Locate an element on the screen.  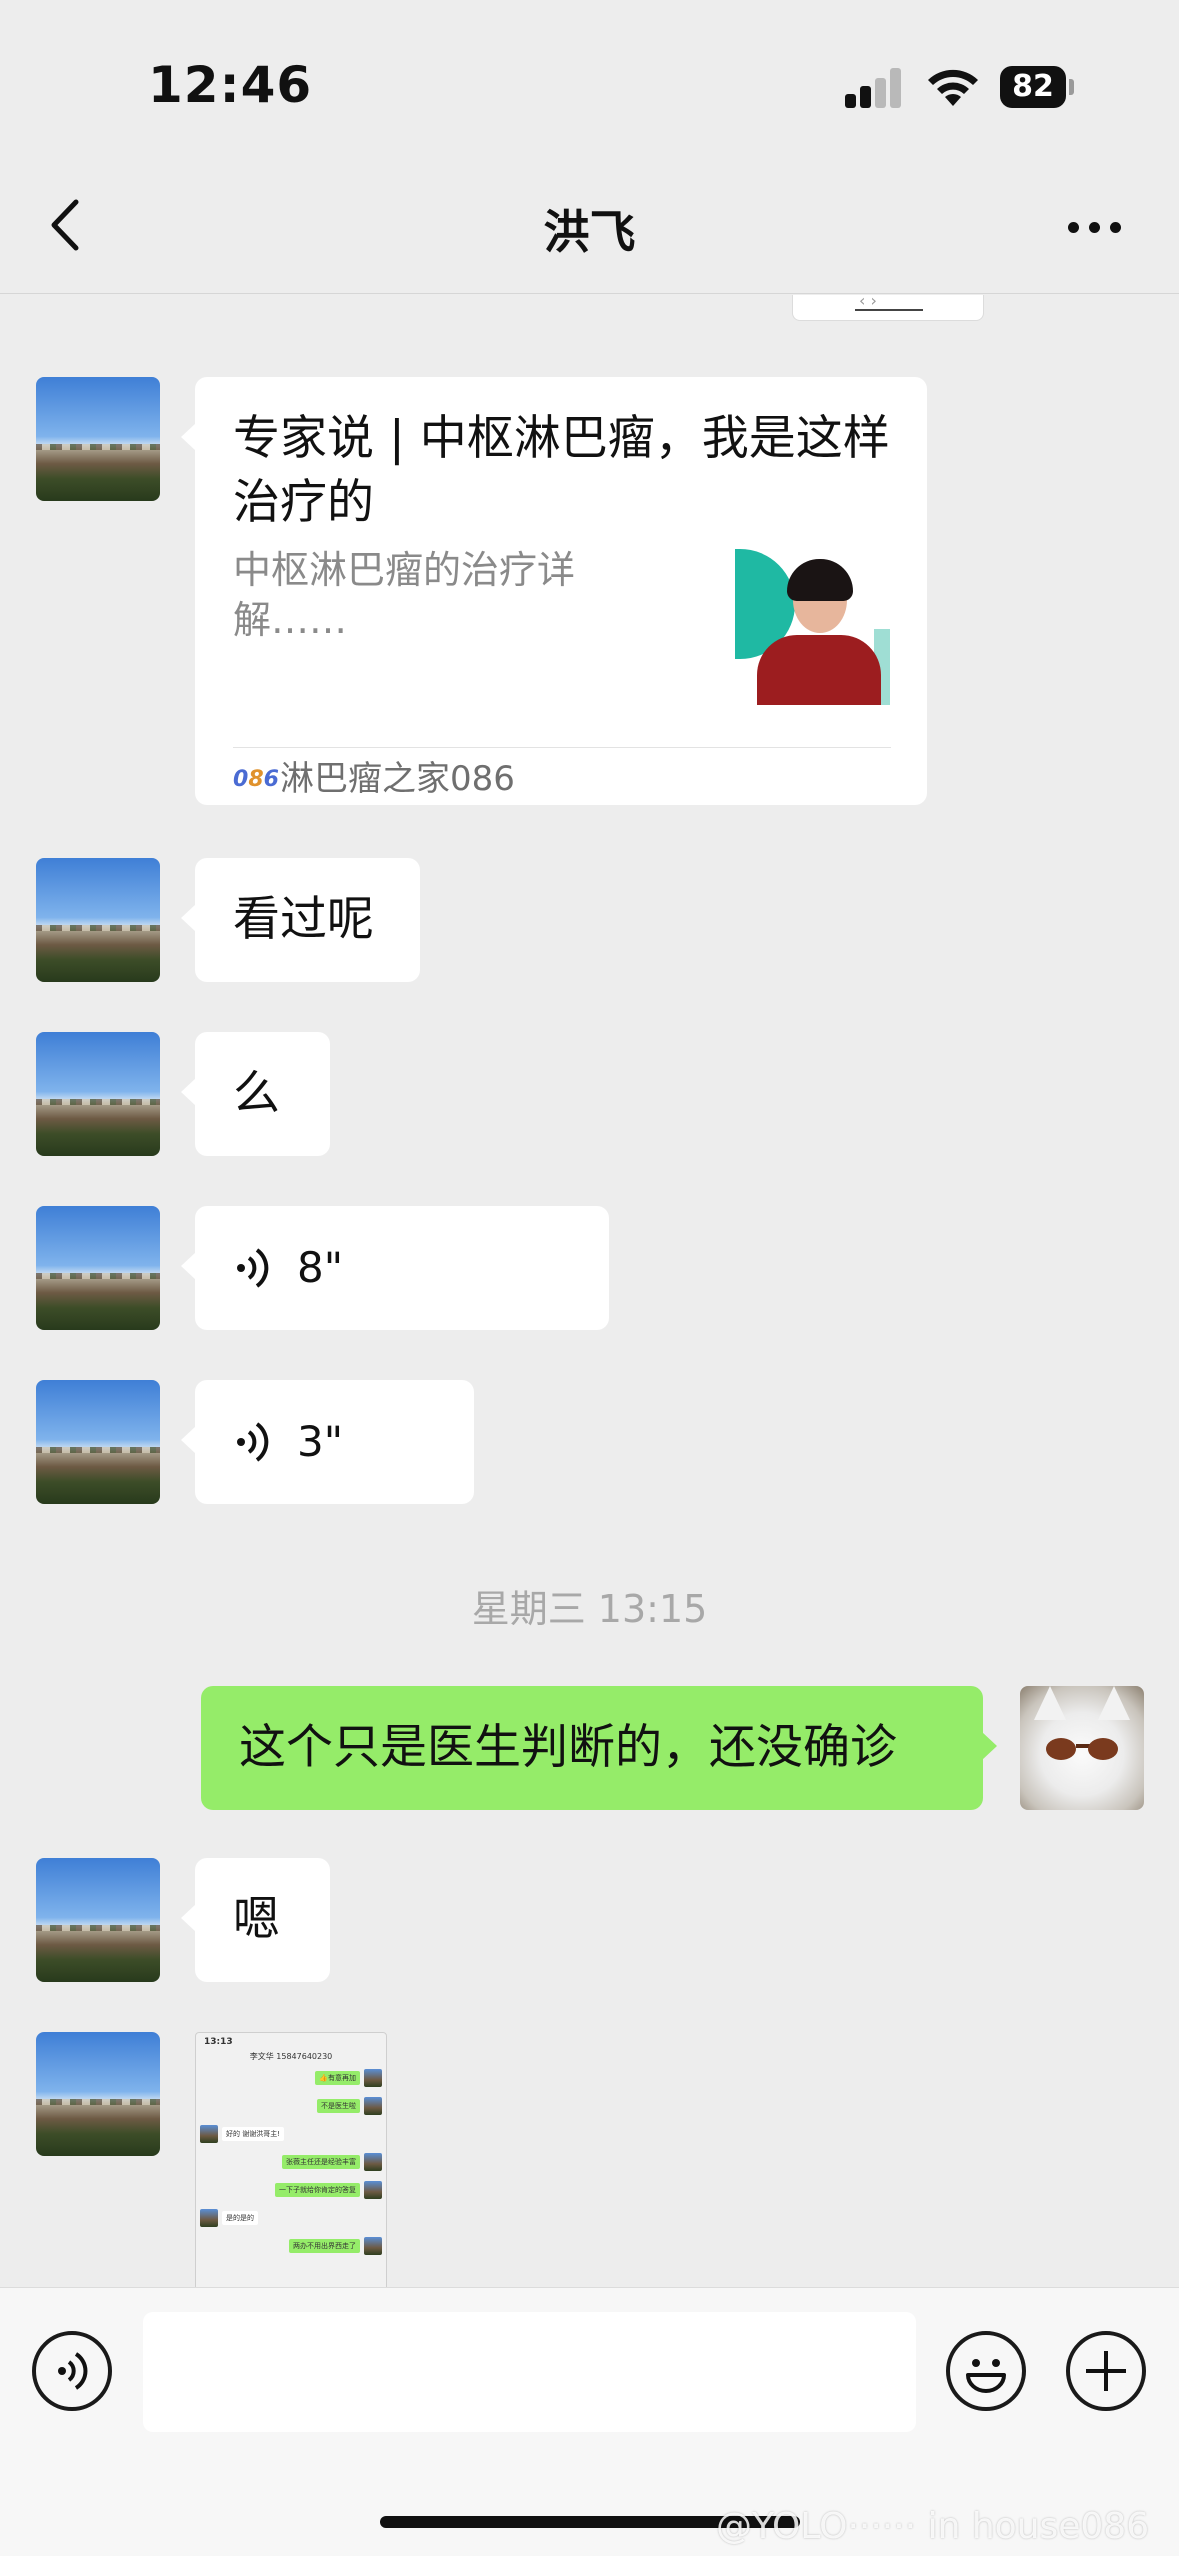
message-timestamp: 星期三 13:15 is located at coordinates (589, 1609).